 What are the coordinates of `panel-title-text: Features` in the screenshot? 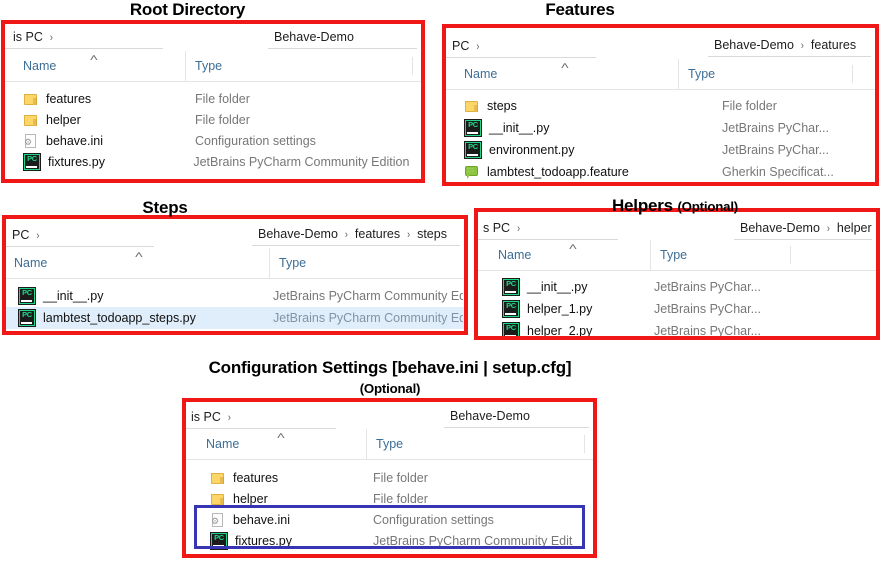 It's located at (580, 9).